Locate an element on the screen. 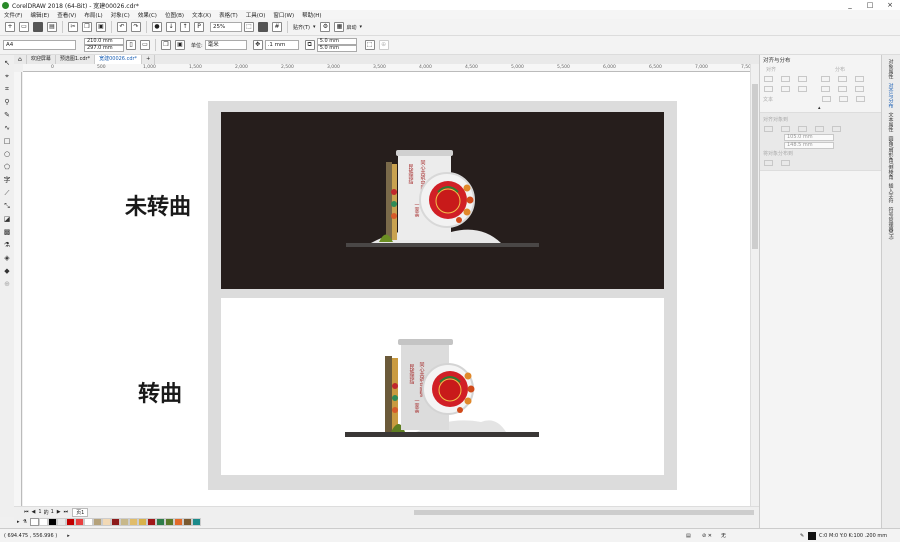 The width and height of the screenshot is (900, 542). prev-page-icon: ◀ is located at coordinates (34, 512).